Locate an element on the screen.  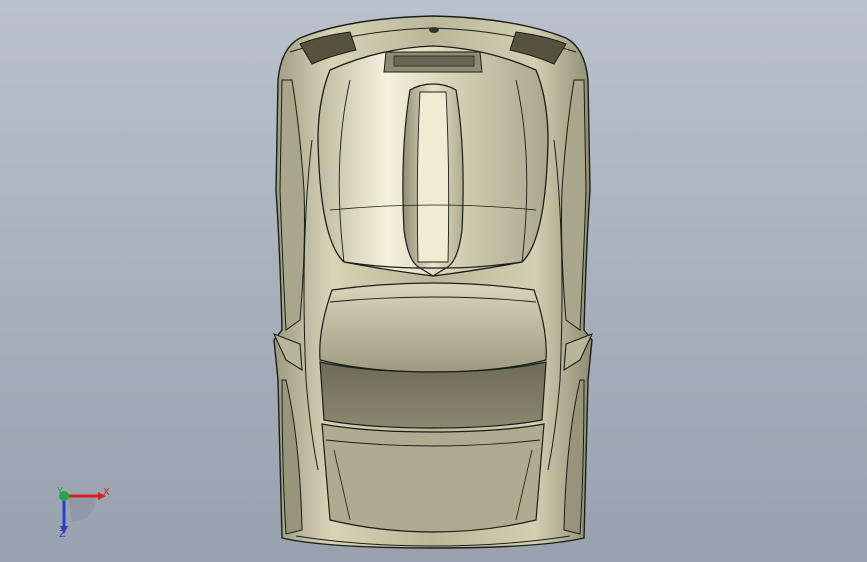
triad-x-label: X is located at coordinates (106, 492).